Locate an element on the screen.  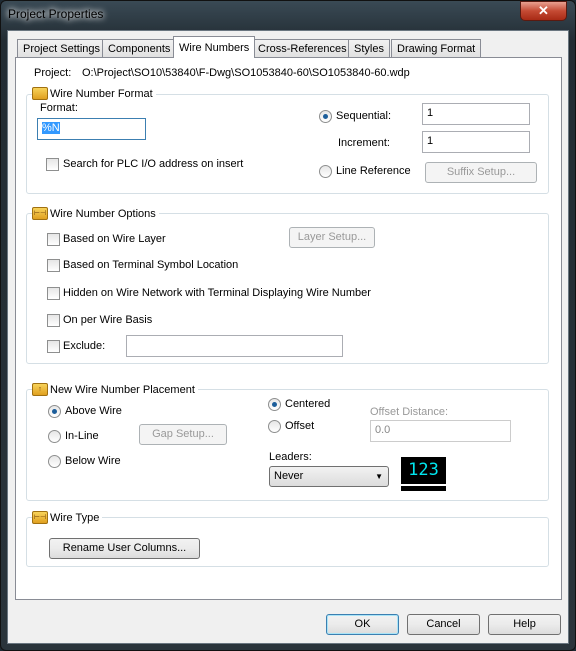
tab-project-settings: Project Settings is located at coordinates (62, 48).